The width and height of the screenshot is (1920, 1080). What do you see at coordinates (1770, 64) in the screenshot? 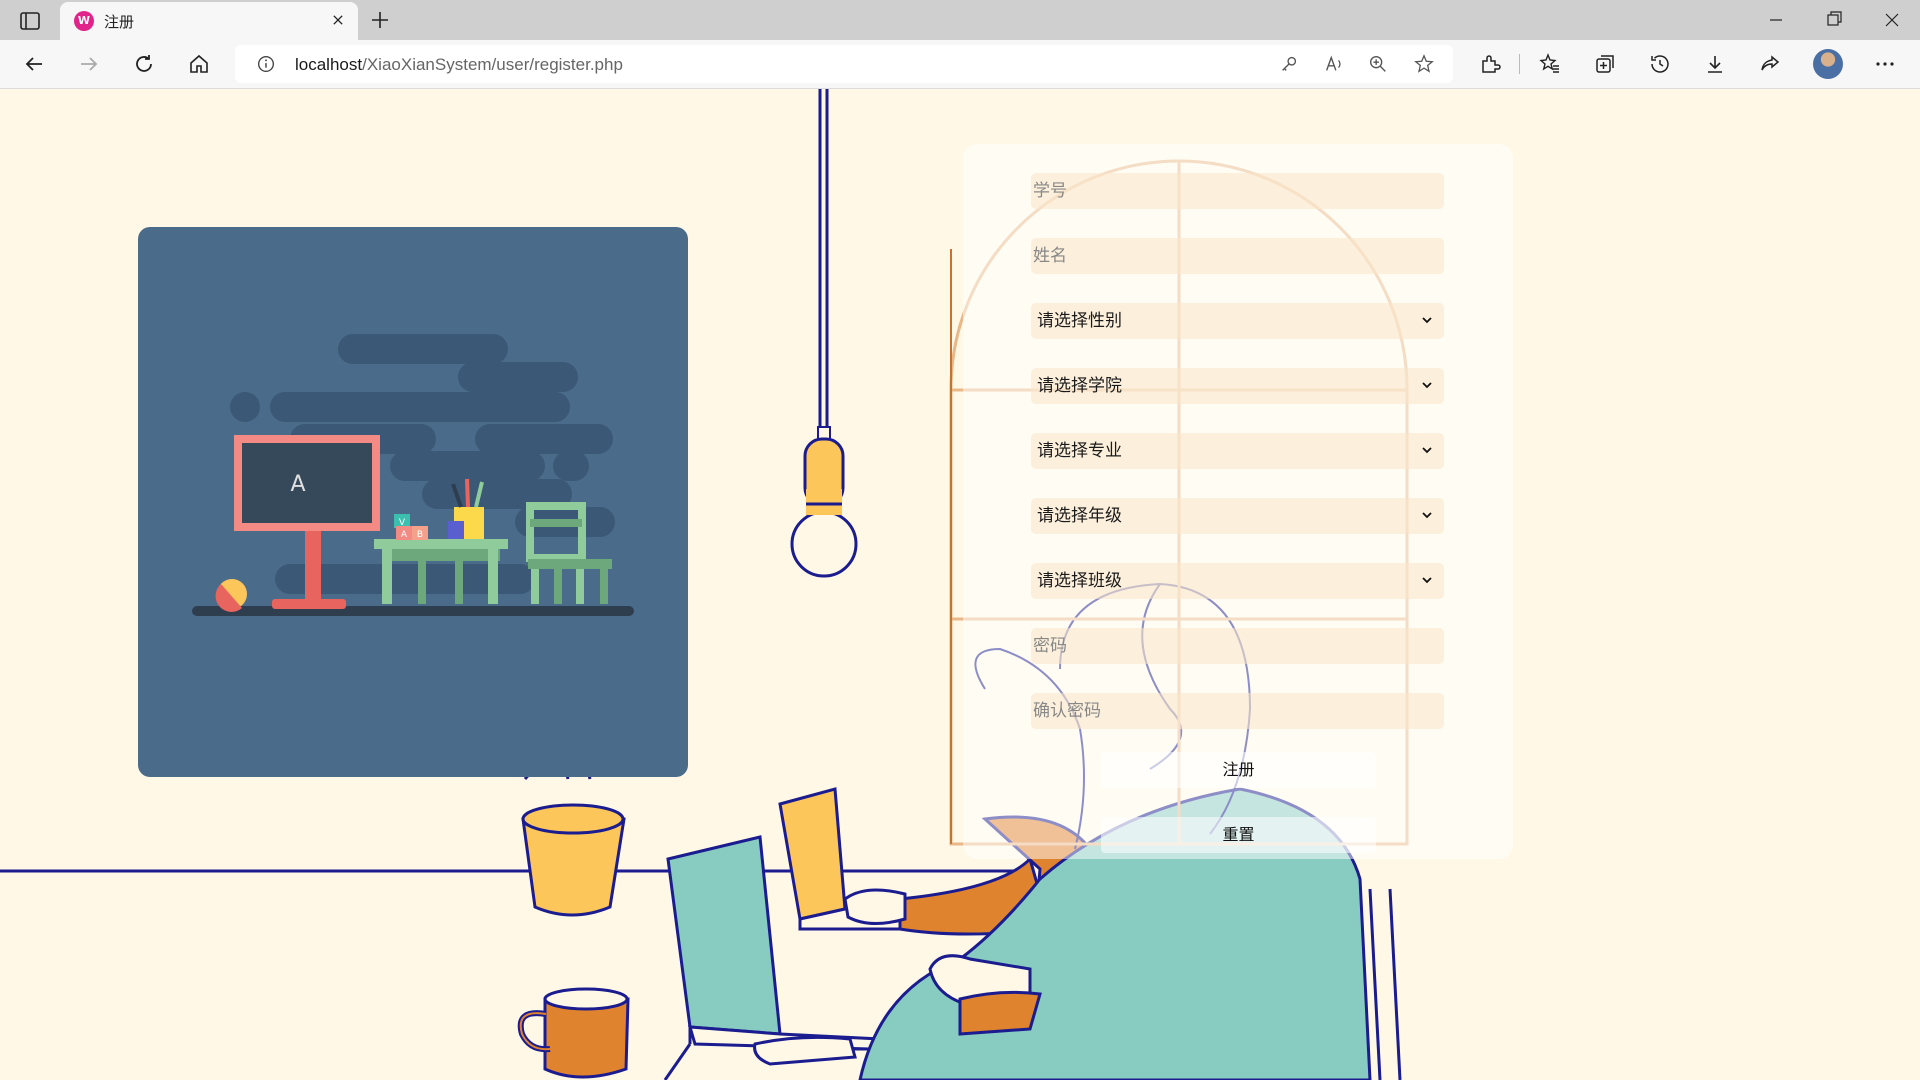
I see `share-icon` at bounding box center [1770, 64].